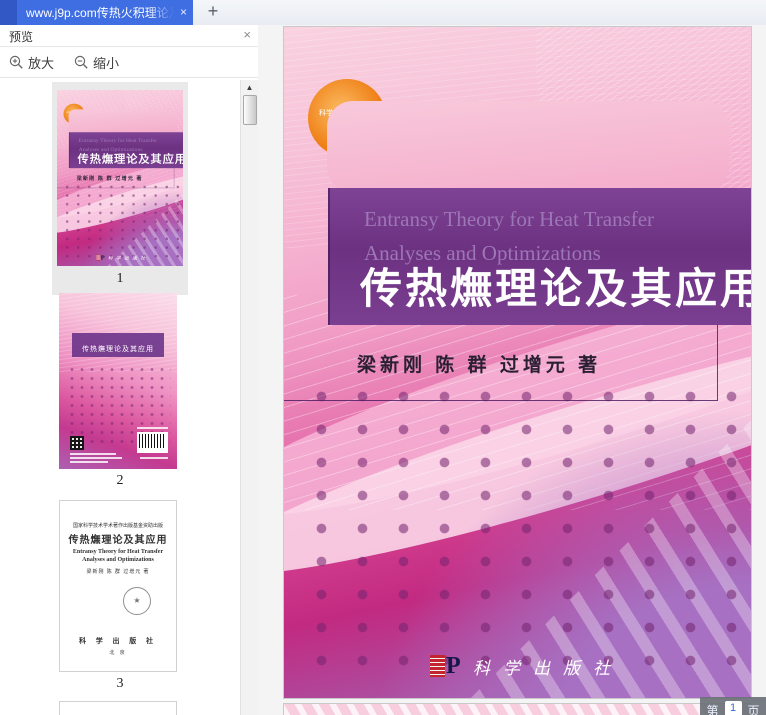 This screenshot has height=715, width=766. I want to click on sidebar-title: 预览, so click(21, 37).